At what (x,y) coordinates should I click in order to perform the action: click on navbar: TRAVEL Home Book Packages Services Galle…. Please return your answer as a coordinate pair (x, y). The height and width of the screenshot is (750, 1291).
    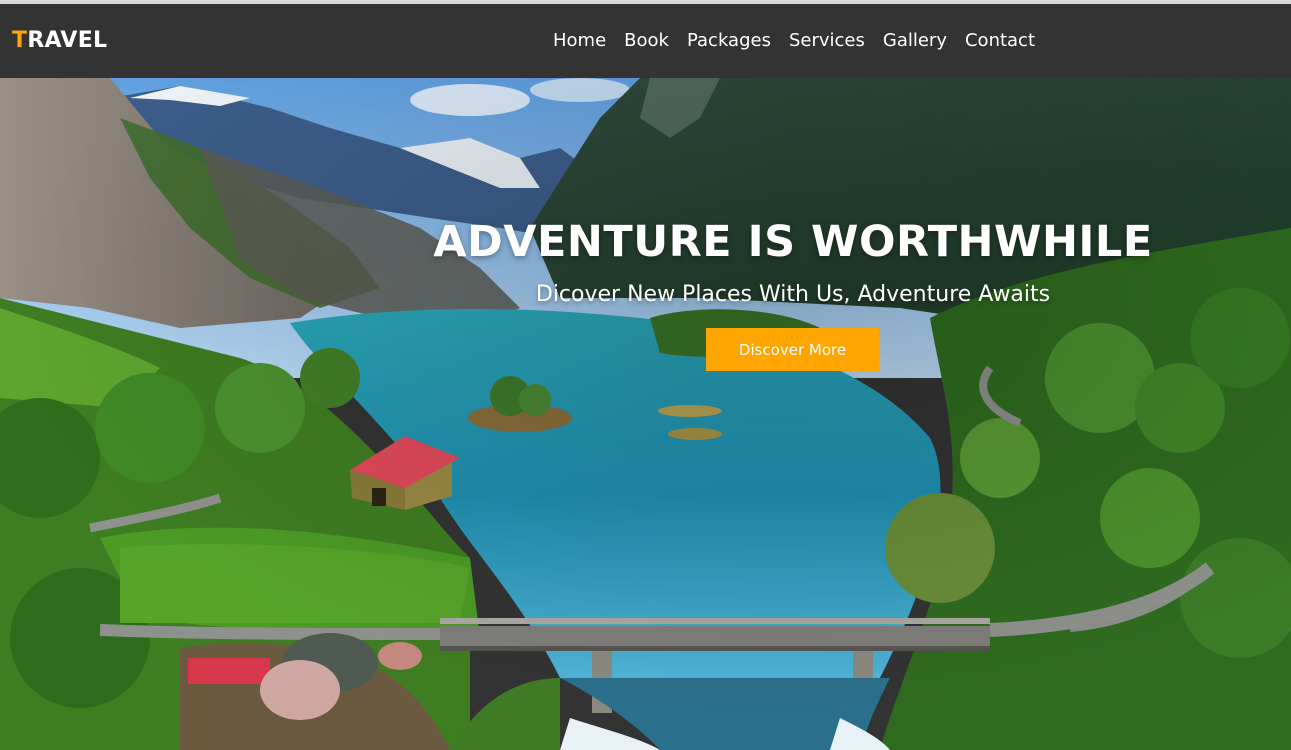
    Looking at the image, I should click on (645, 41).